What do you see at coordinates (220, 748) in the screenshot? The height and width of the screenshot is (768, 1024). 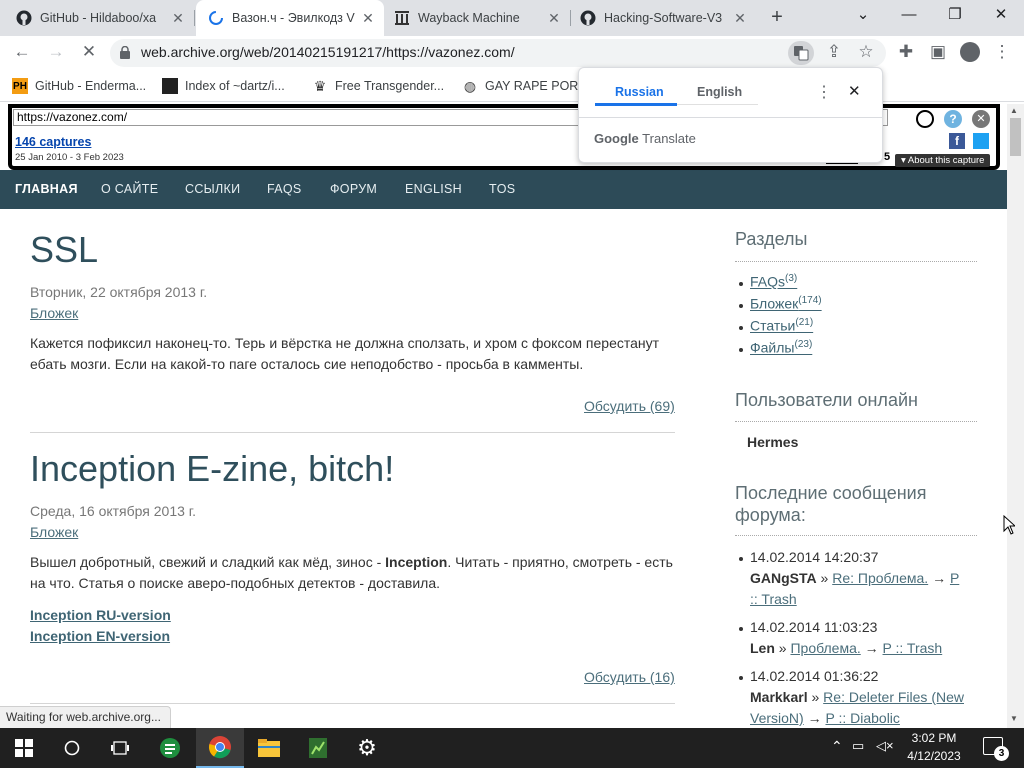 I see `chrome-app-icon` at bounding box center [220, 748].